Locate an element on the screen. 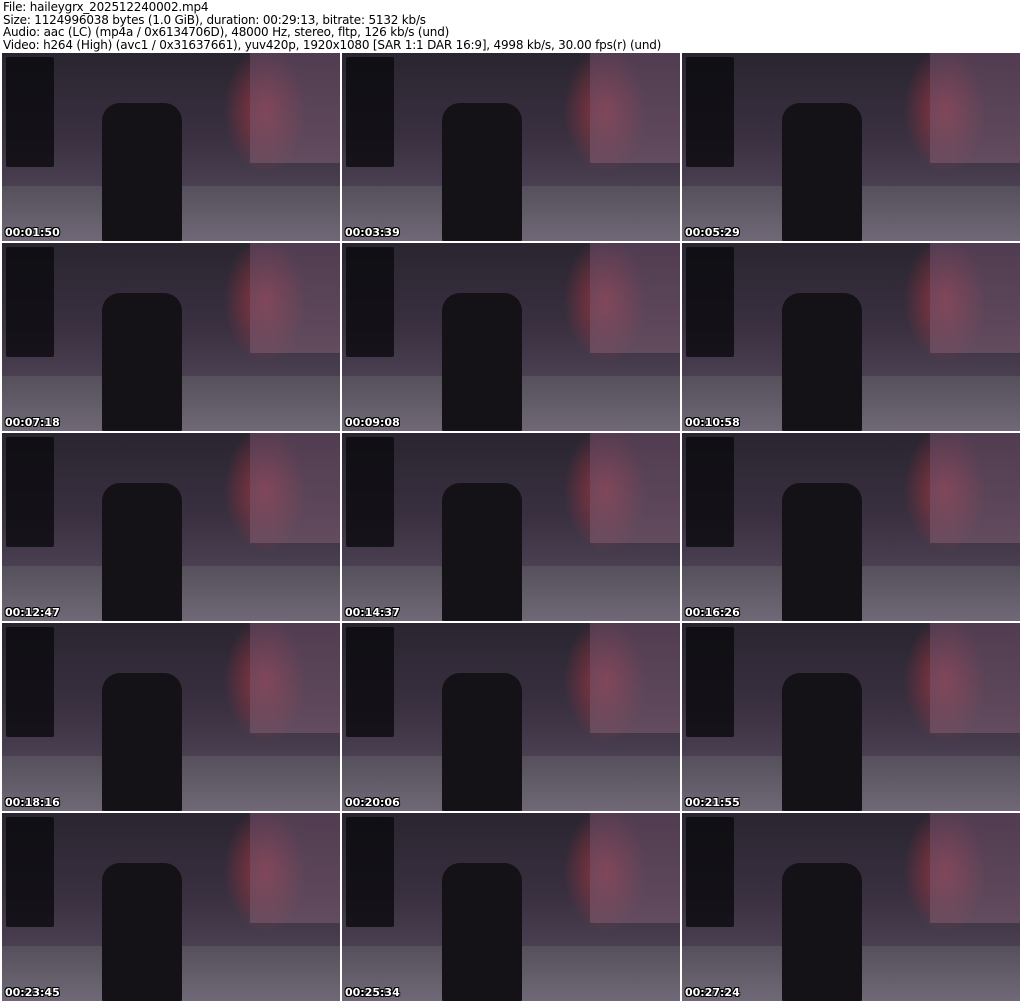  video-thumbnail: 00:05:29 is located at coordinates (851, 147).